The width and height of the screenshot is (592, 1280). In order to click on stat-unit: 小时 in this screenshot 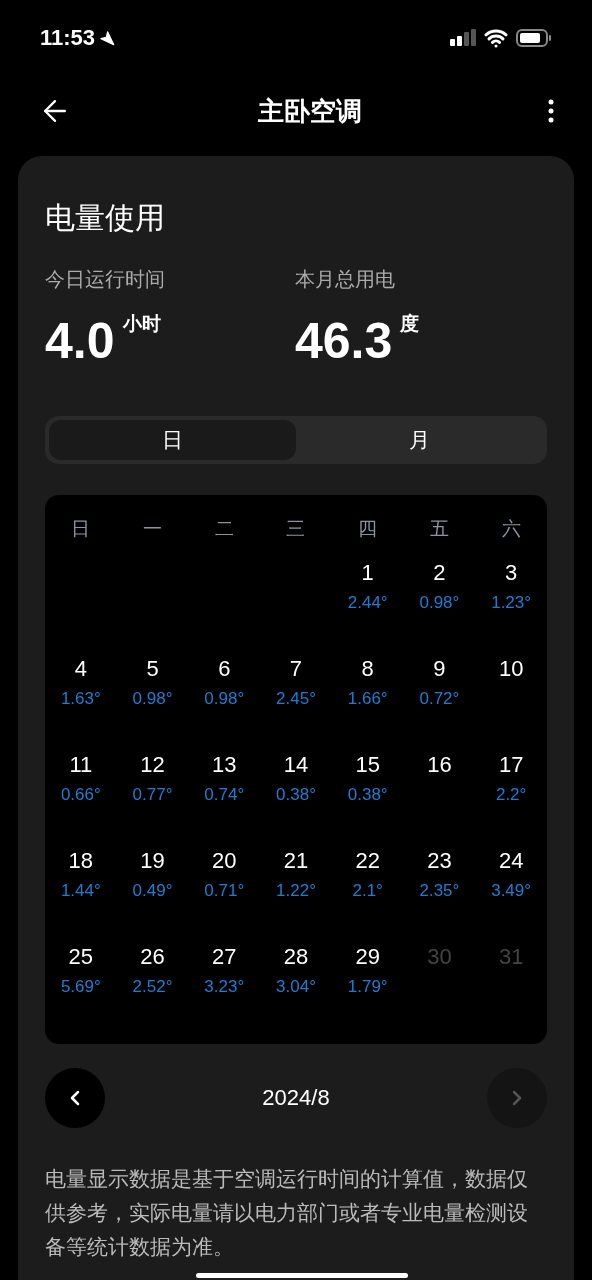, I will do `click(141, 324)`.